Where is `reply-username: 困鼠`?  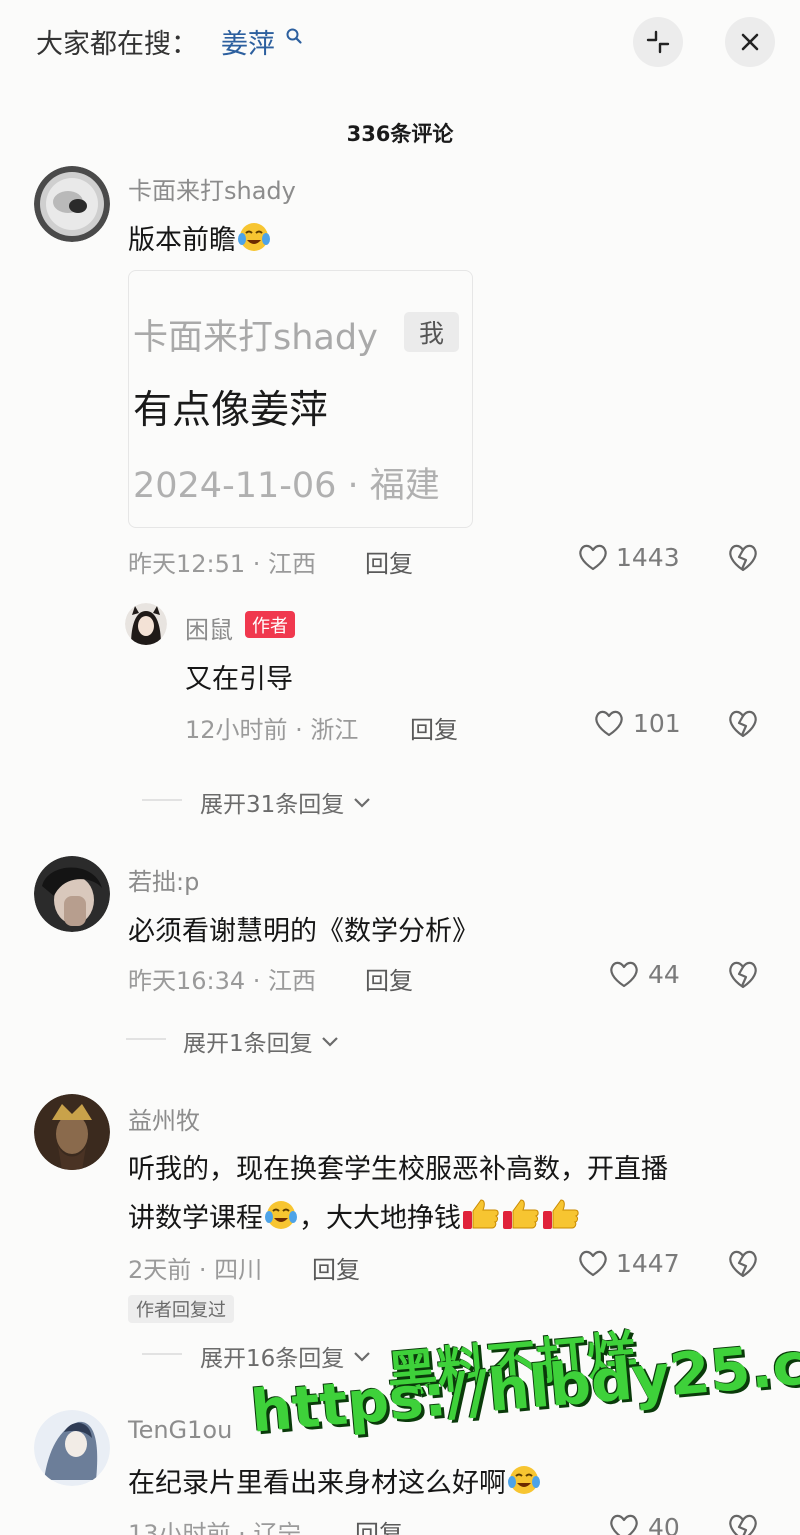 reply-username: 困鼠 is located at coordinates (209, 627).